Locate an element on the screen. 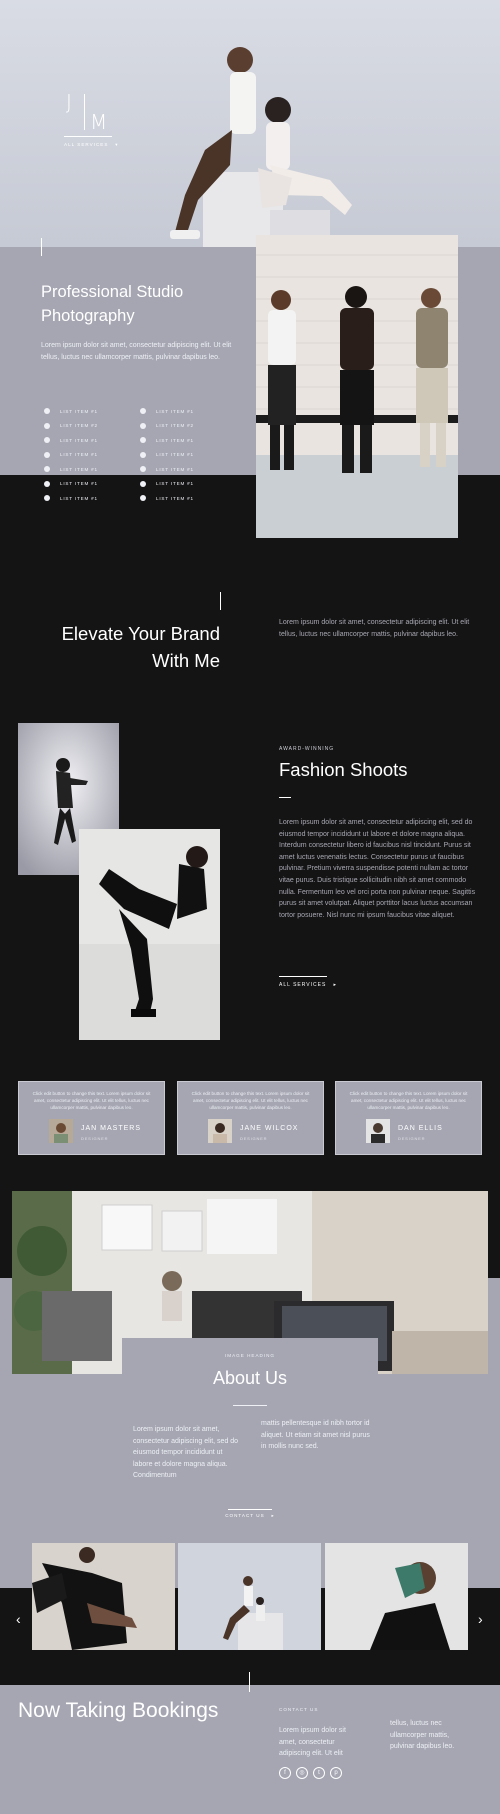  footer-accent-line is located at coordinates (249, 1682).